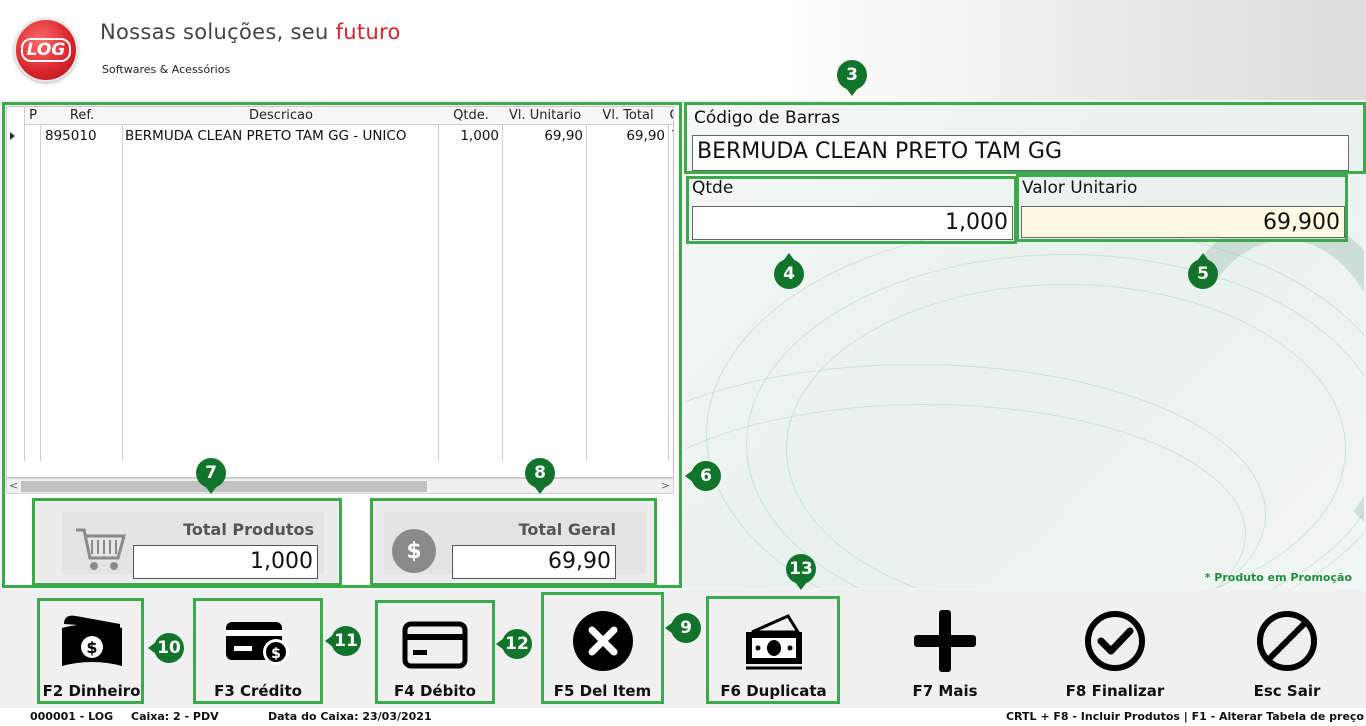 Image resolution: width=1366 pixels, height=726 pixels. I want to click on annotation-badge-6: 6, so click(703, 476).